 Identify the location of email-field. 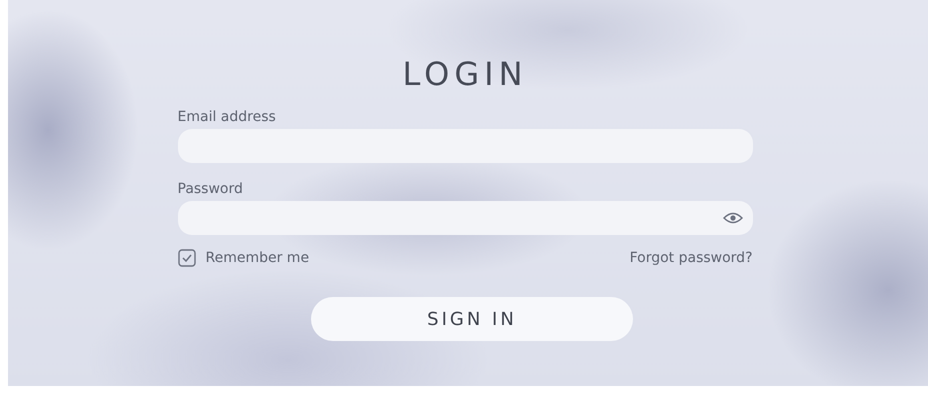
(465, 146).